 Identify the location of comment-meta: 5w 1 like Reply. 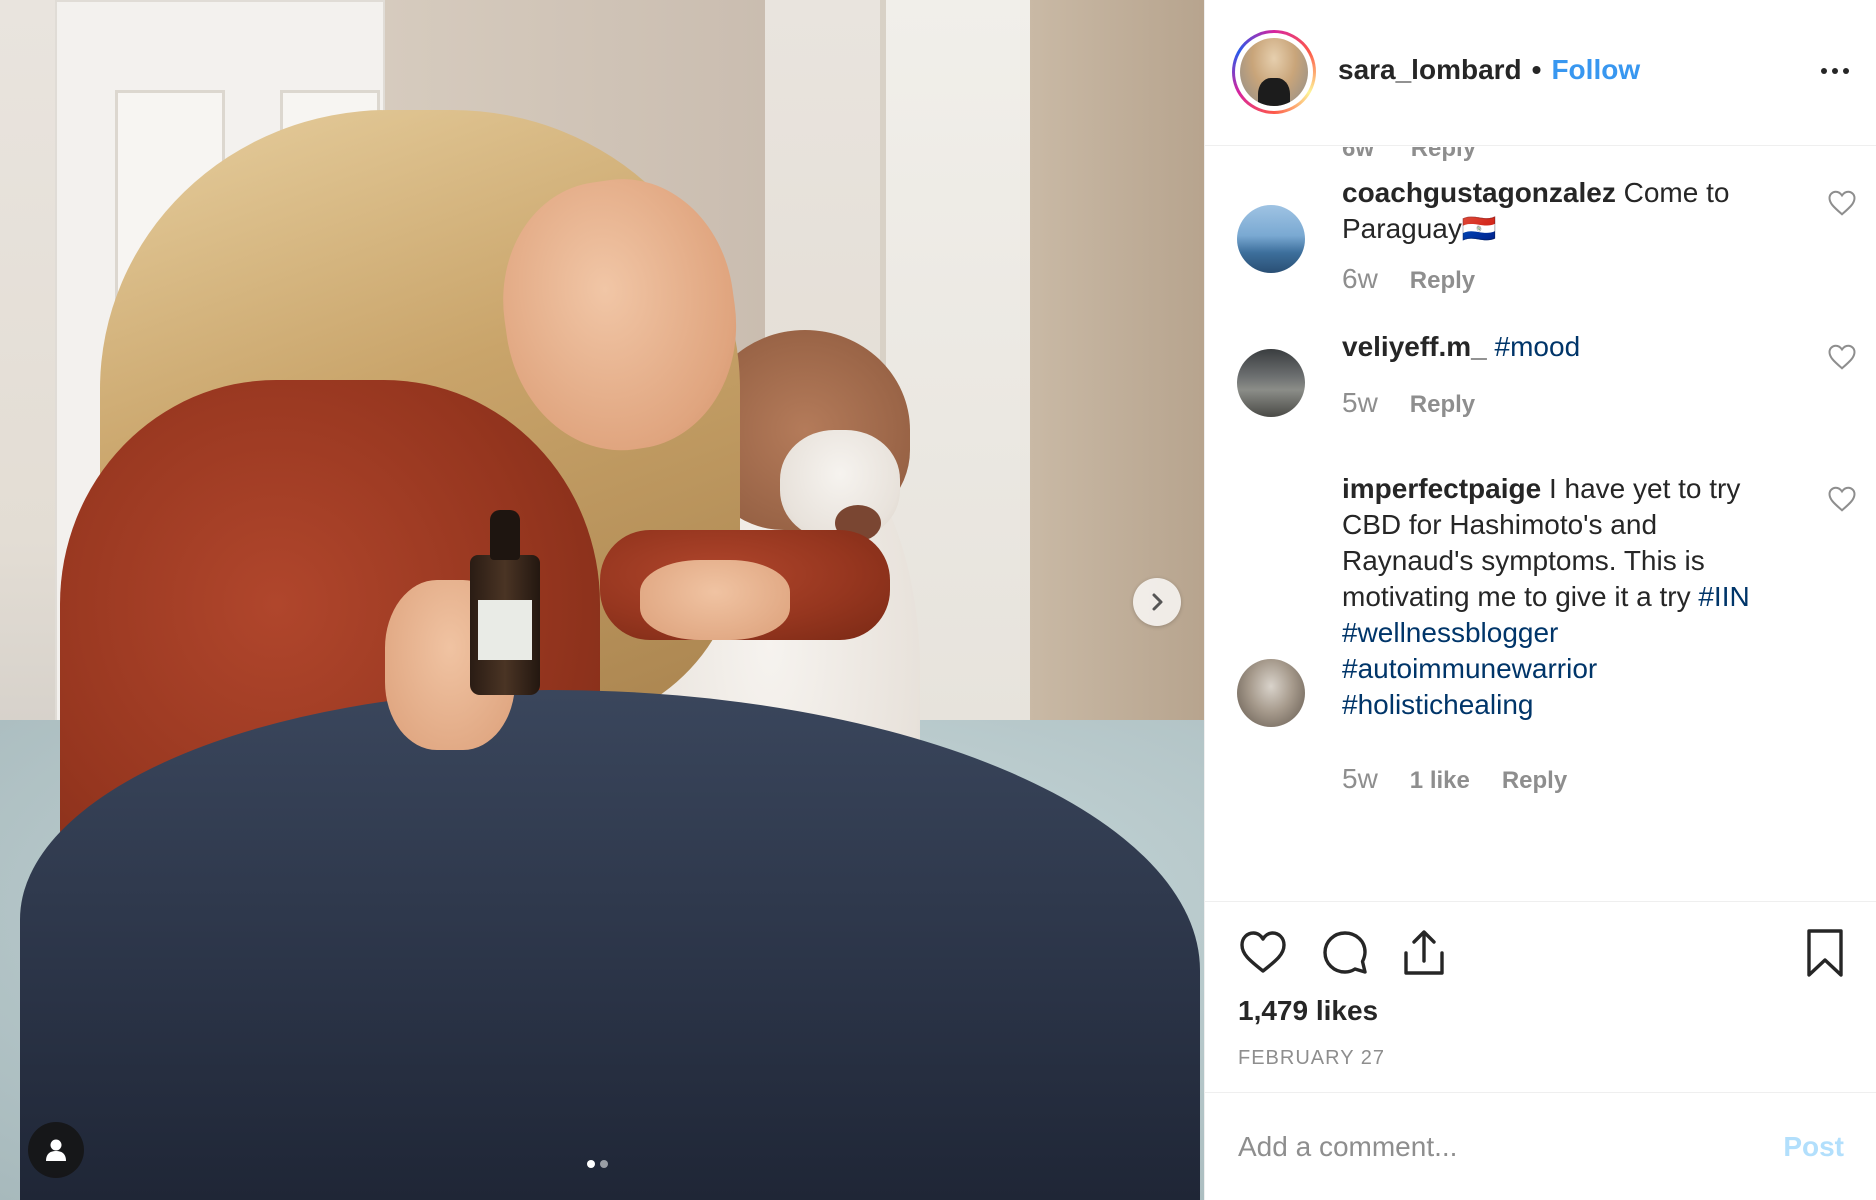
(1454, 779).